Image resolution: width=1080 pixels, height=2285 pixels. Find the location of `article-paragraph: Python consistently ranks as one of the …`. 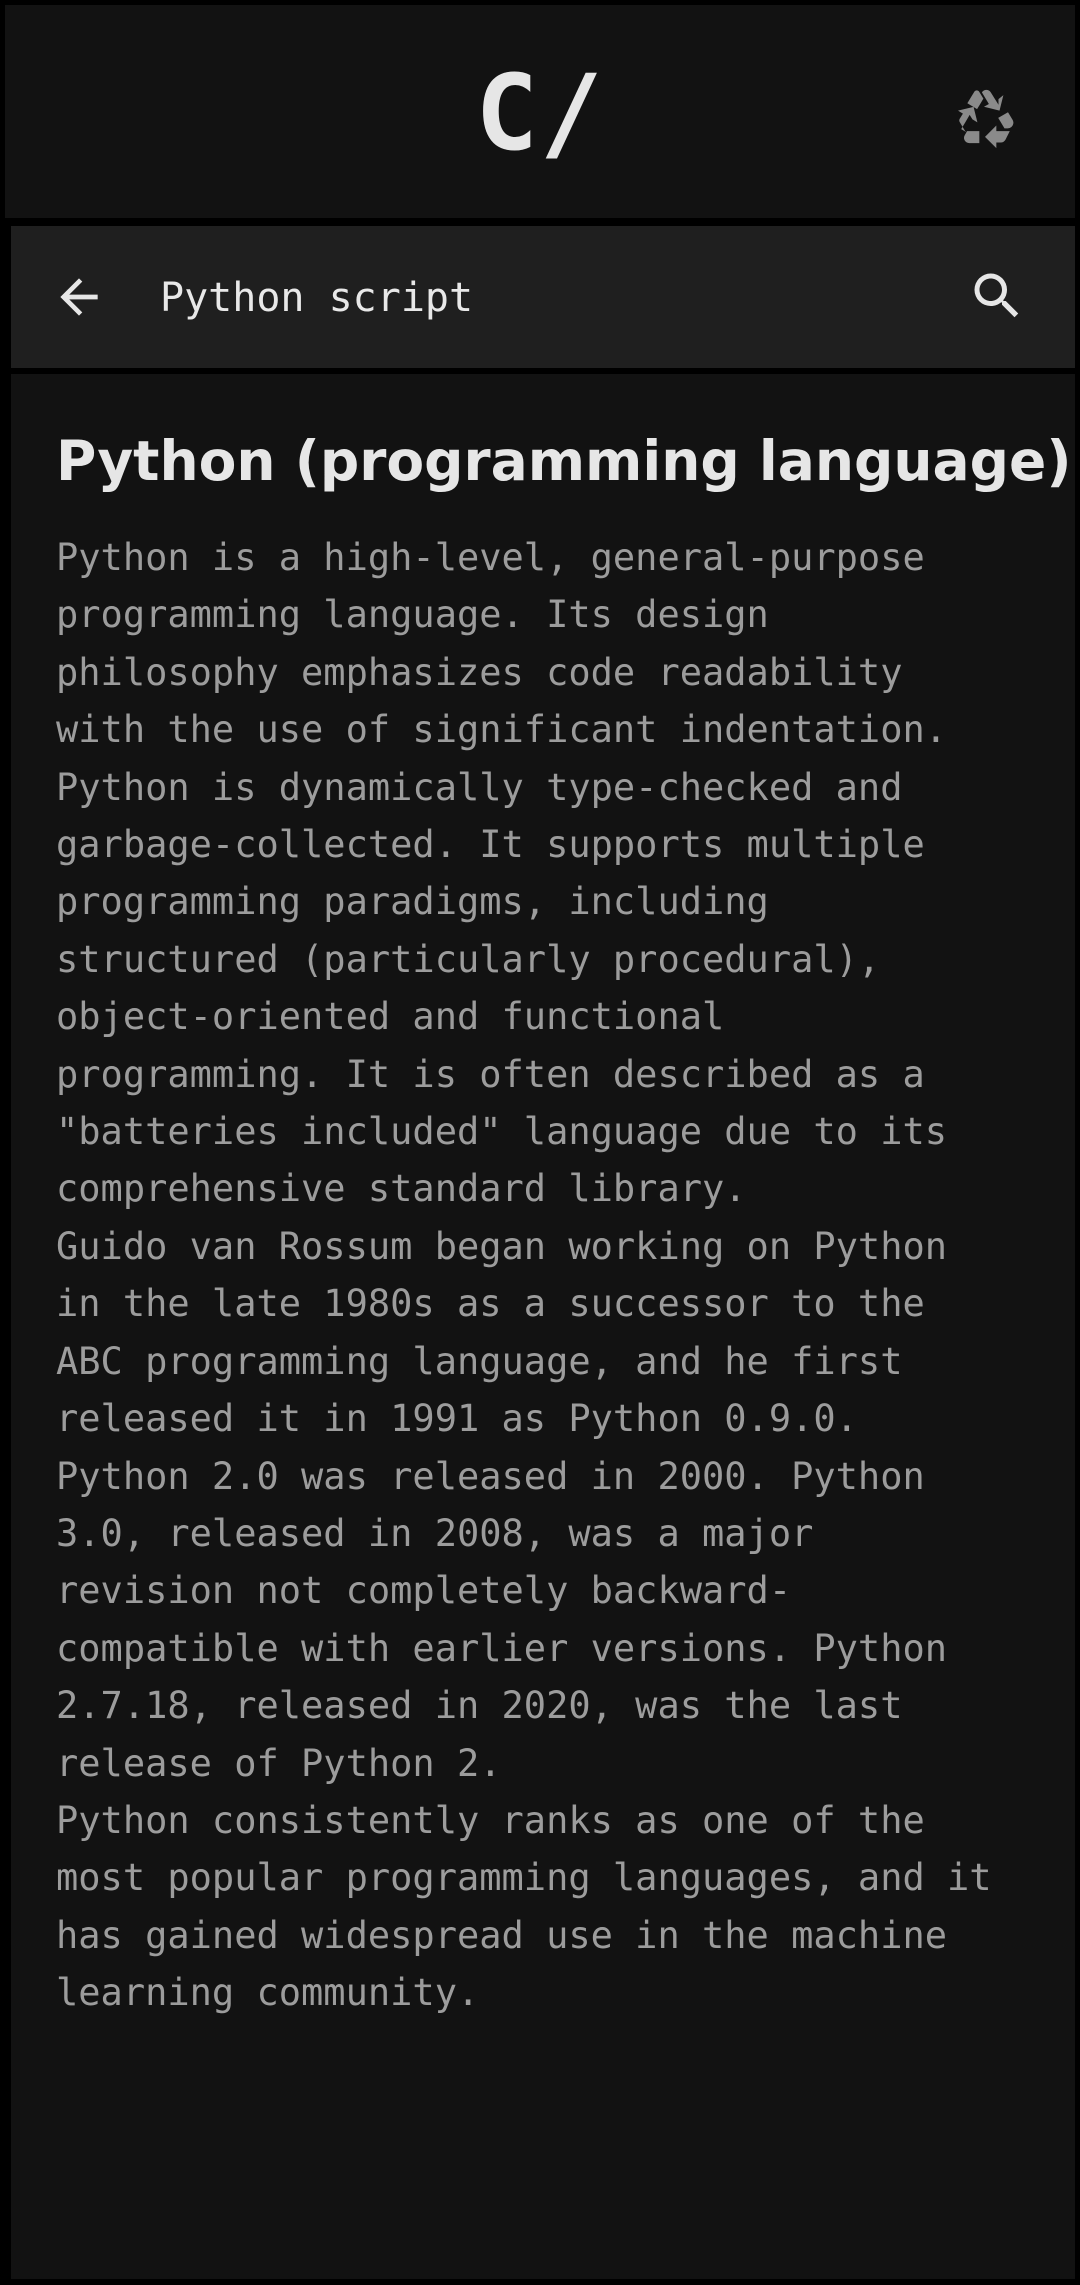

article-paragraph: Python consistently ranks as one of the … is located at coordinates (524, 1906).